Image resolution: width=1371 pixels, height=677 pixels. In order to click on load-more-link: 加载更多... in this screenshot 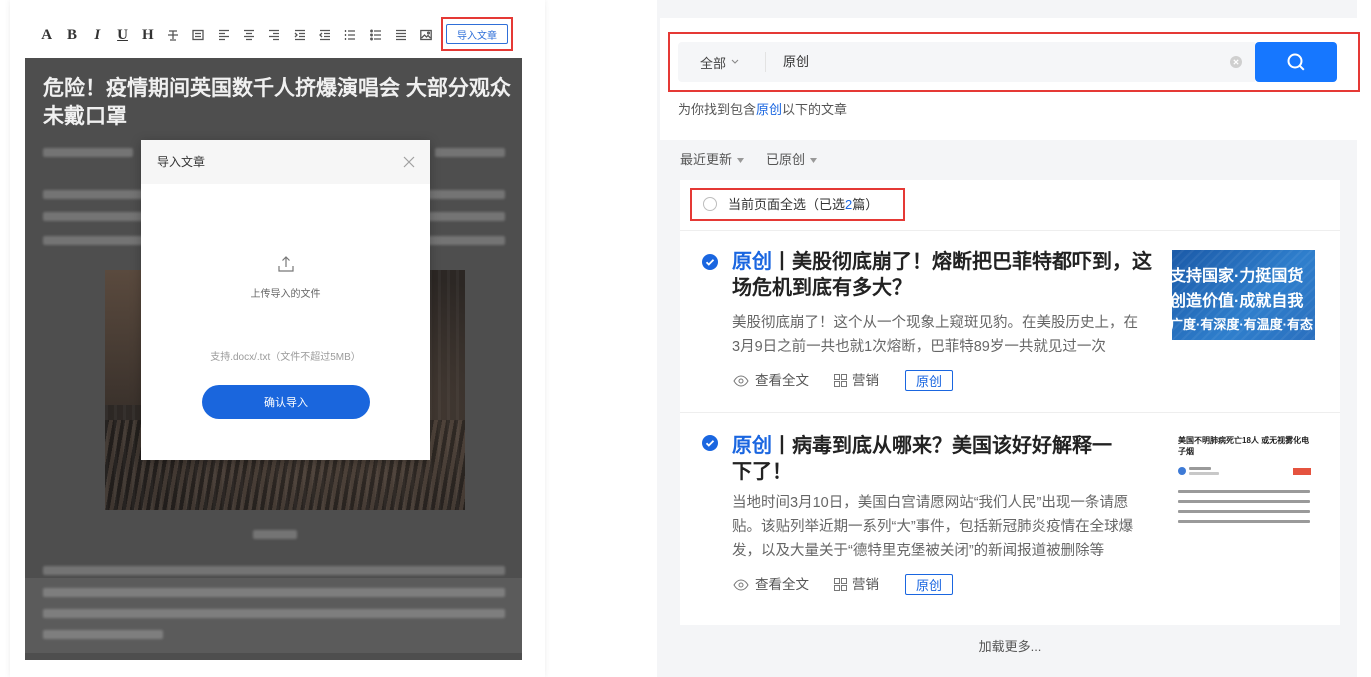, I will do `click(1010, 647)`.